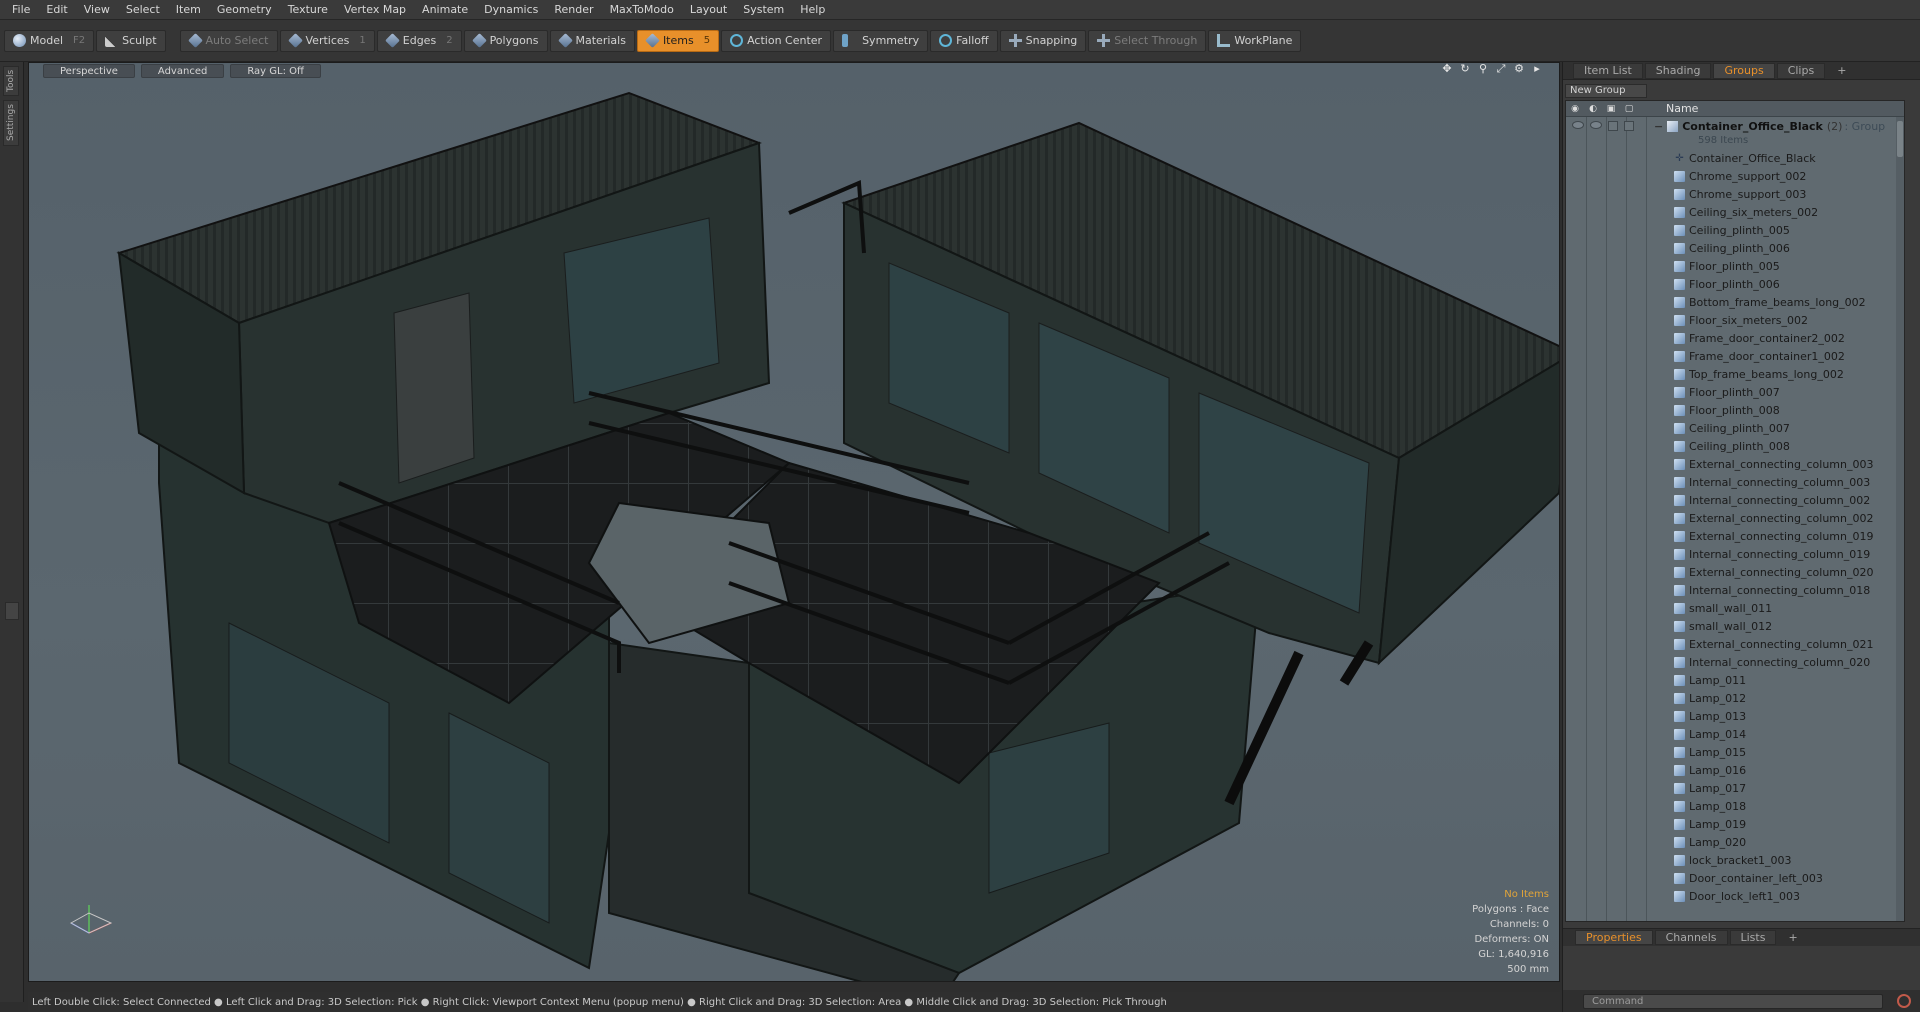  I want to click on polygons-button: Polygons, so click(505, 40).